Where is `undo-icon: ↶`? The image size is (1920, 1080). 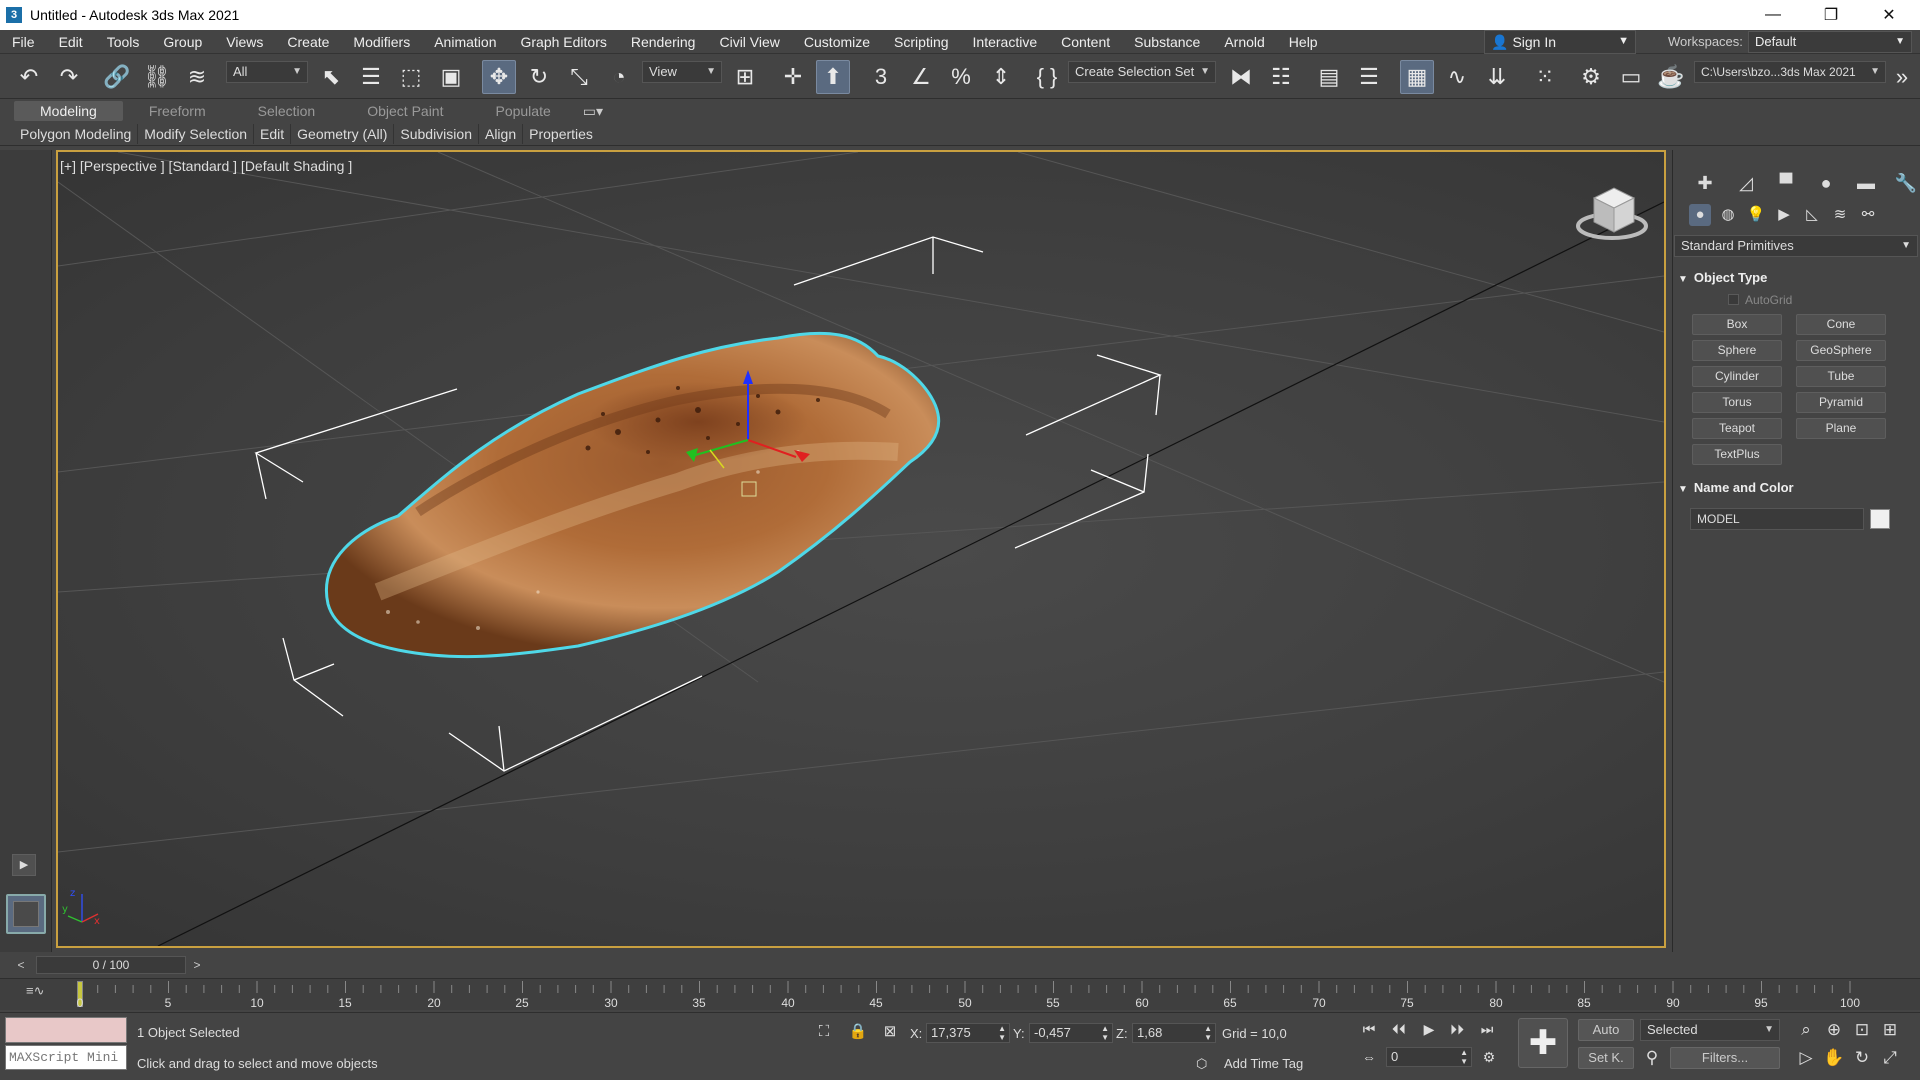 undo-icon: ↶ is located at coordinates (29, 77).